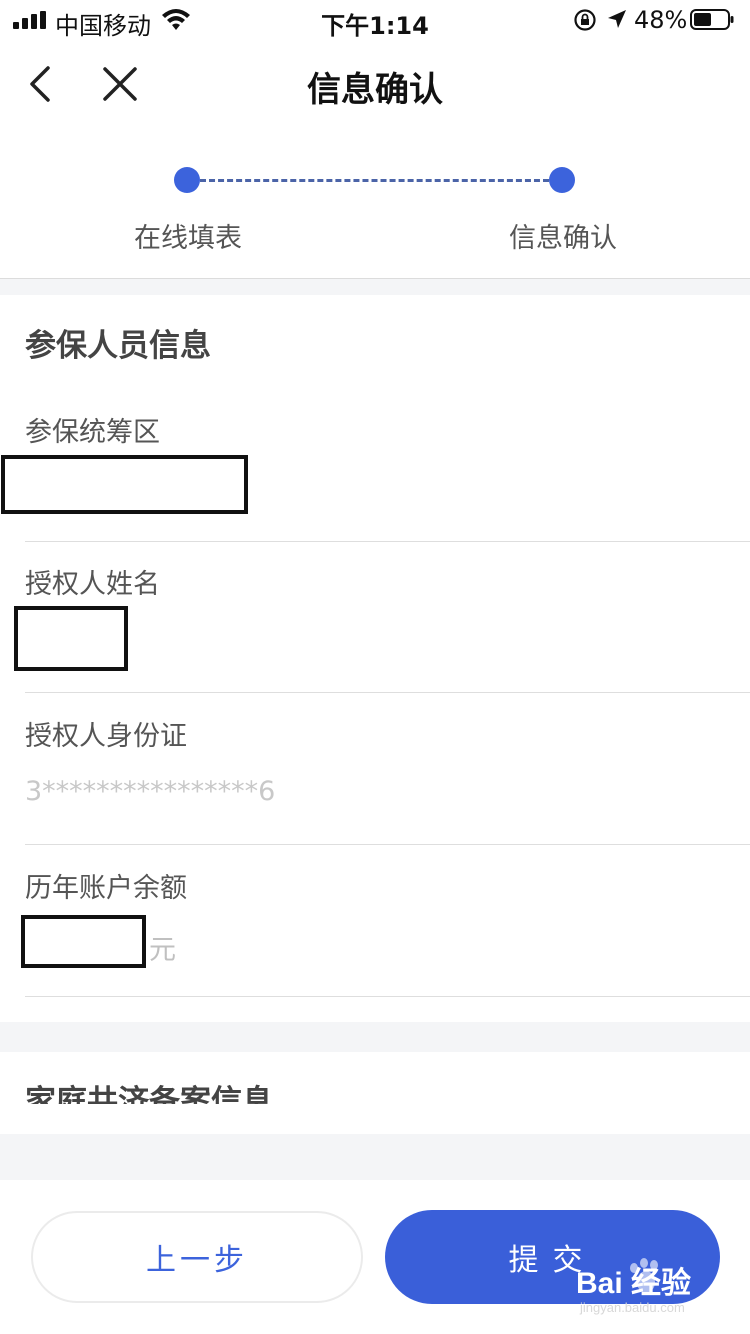 This screenshot has height=1334, width=750. What do you see at coordinates (162, 950) in the screenshot?
I see `balance-unit: 元` at bounding box center [162, 950].